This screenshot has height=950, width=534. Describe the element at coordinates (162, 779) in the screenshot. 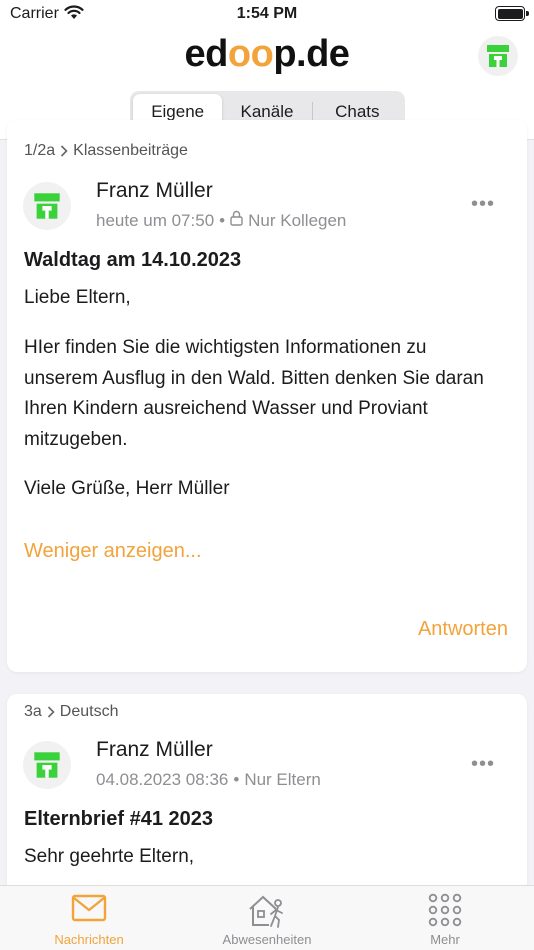

I see `post-time: 04.08.2023 08:36` at that location.